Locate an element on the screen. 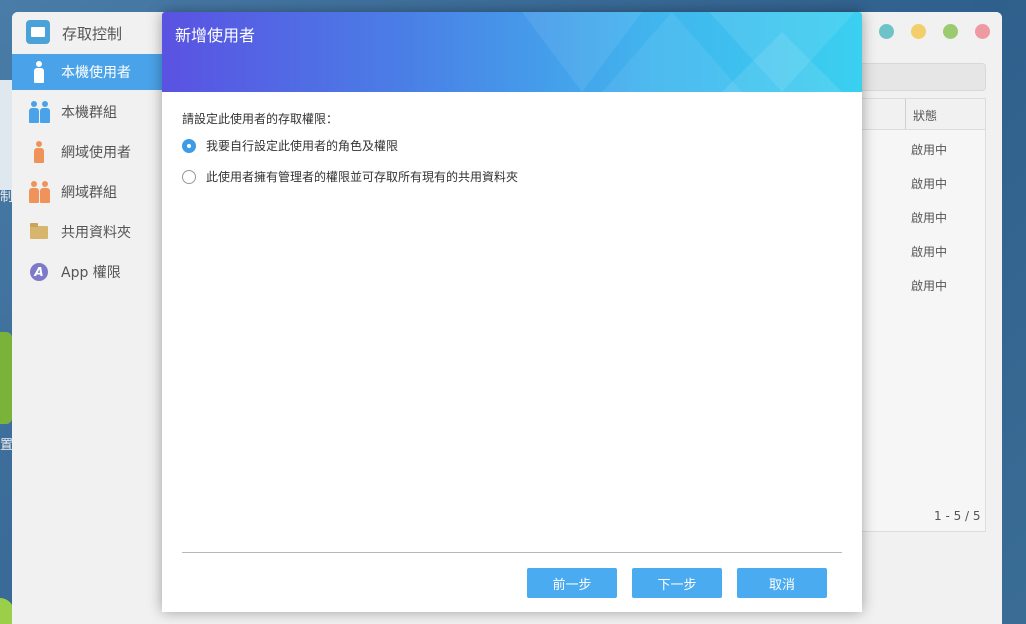 This screenshot has width=1026, height=624. status-column-header: 狀態 is located at coordinates (925, 115).